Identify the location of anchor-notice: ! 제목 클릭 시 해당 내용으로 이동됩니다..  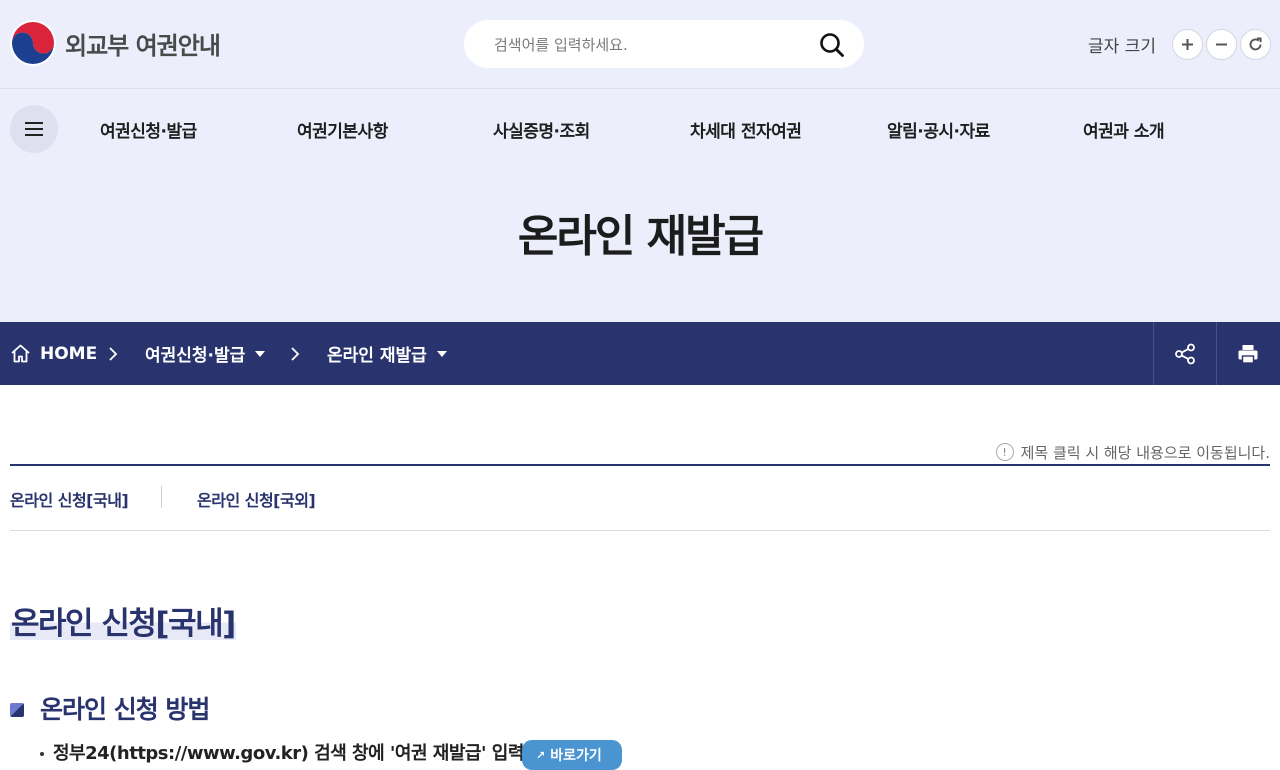
(1132, 452).